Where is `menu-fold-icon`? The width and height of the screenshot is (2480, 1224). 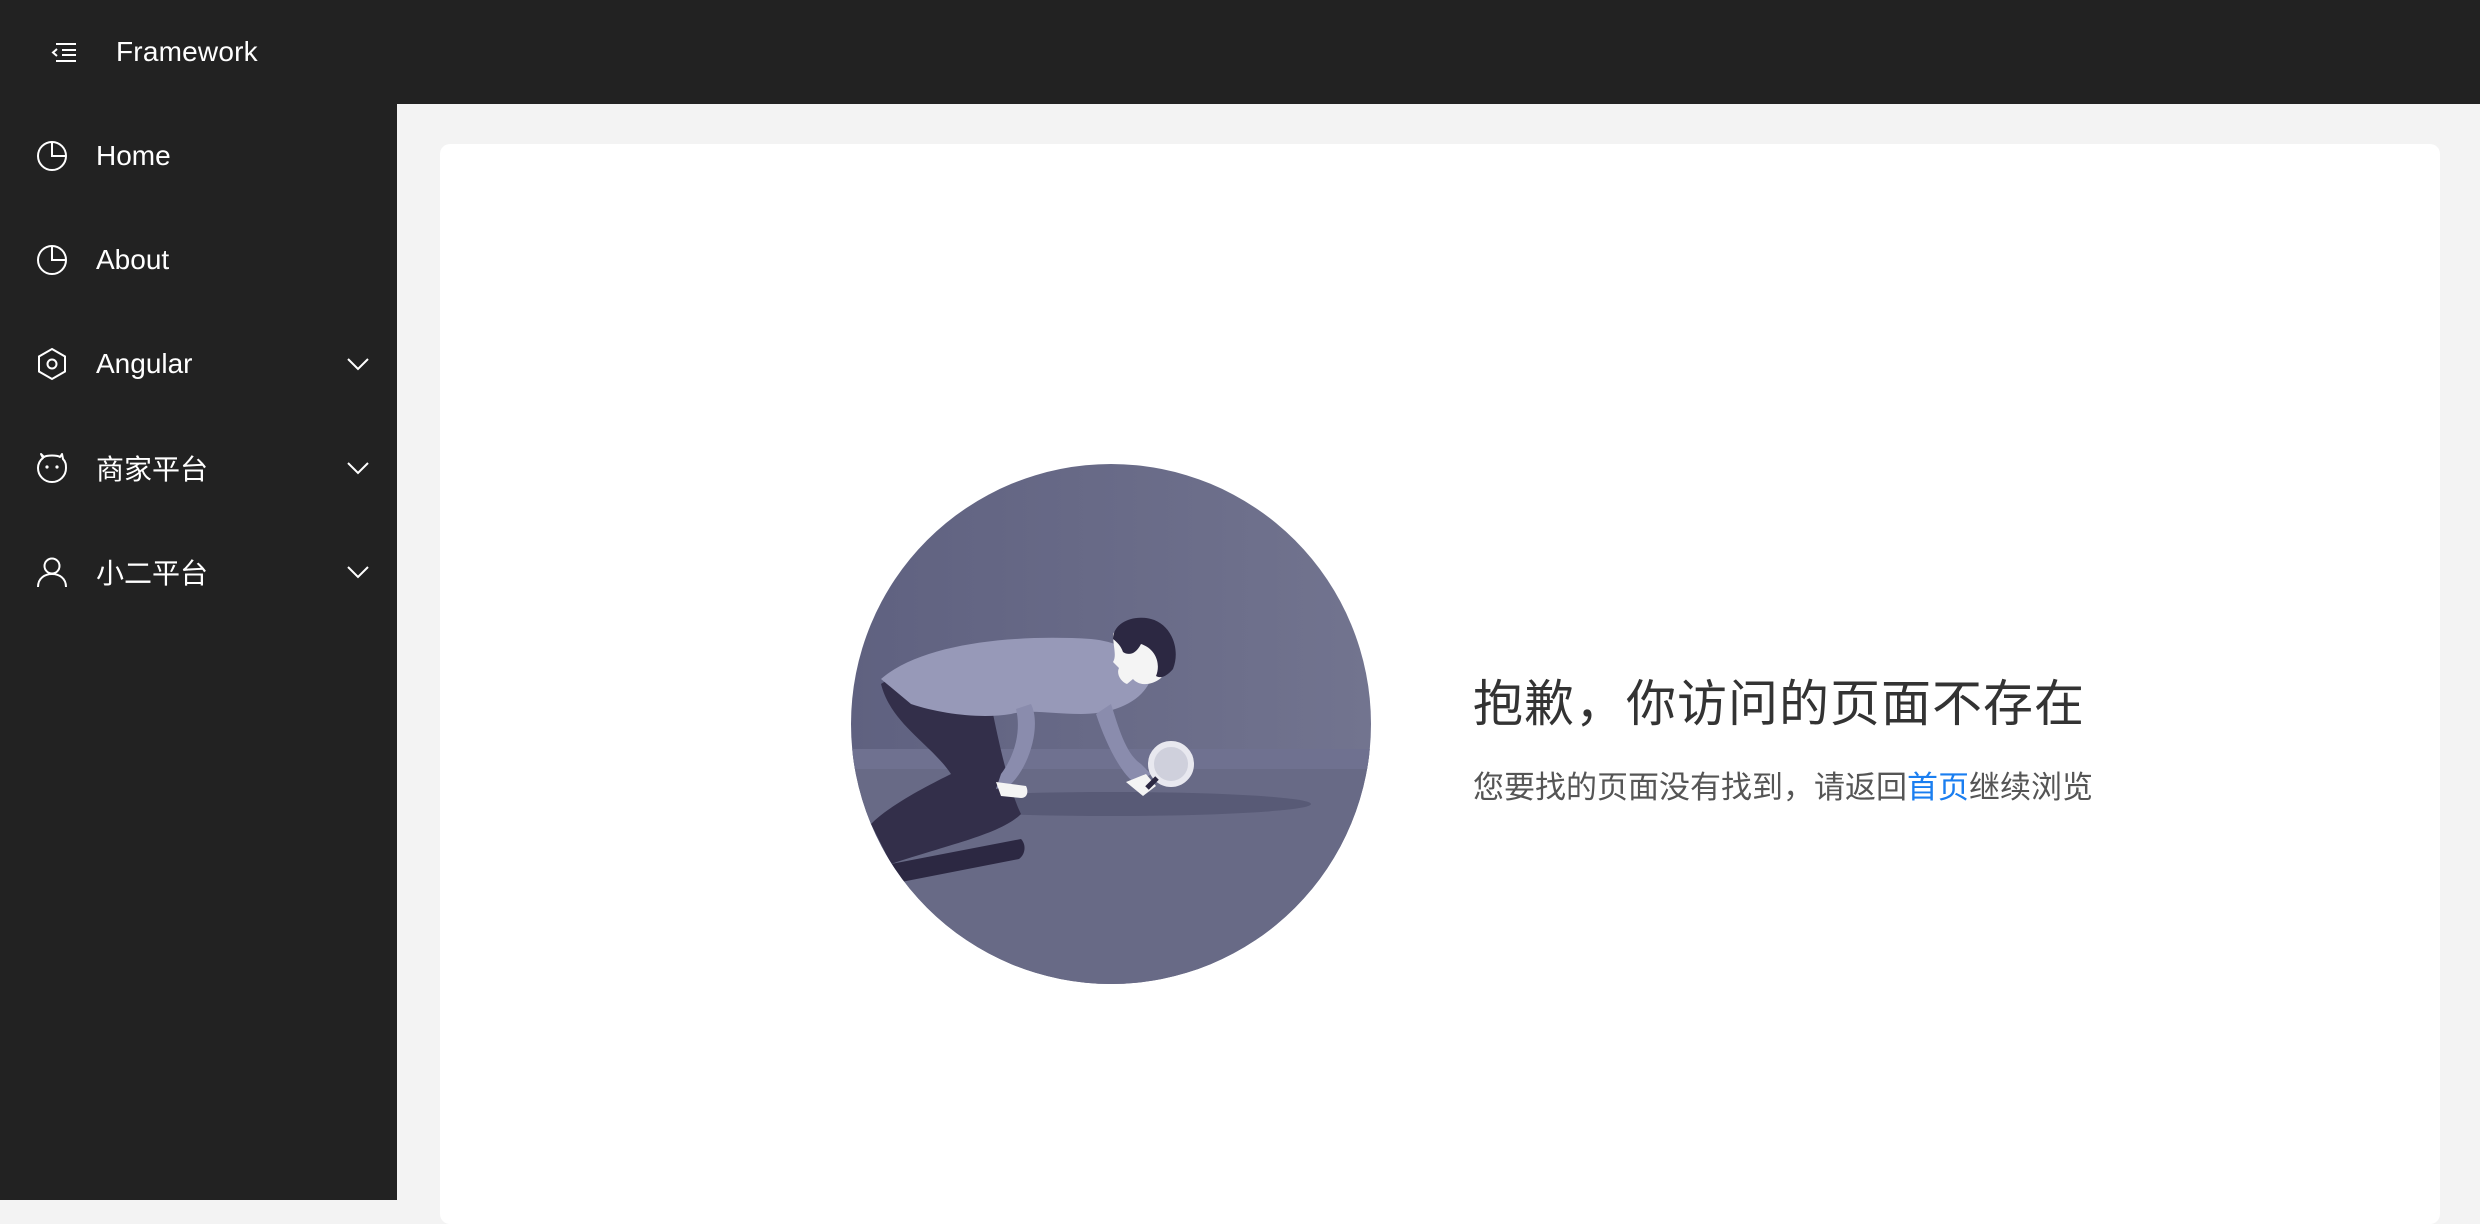
menu-fold-icon is located at coordinates (64, 52).